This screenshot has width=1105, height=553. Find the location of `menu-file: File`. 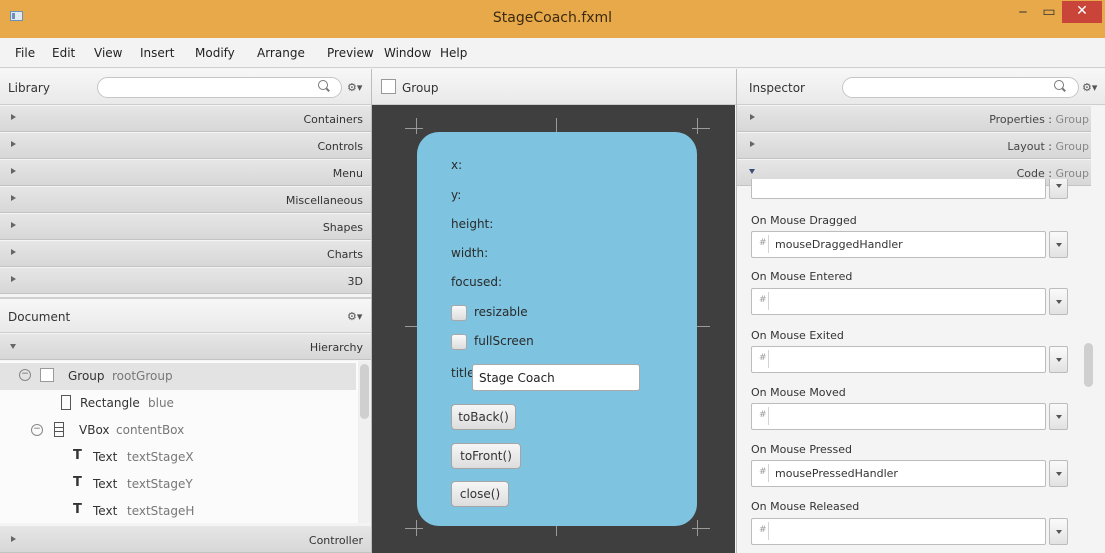

menu-file: File is located at coordinates (25, 53).